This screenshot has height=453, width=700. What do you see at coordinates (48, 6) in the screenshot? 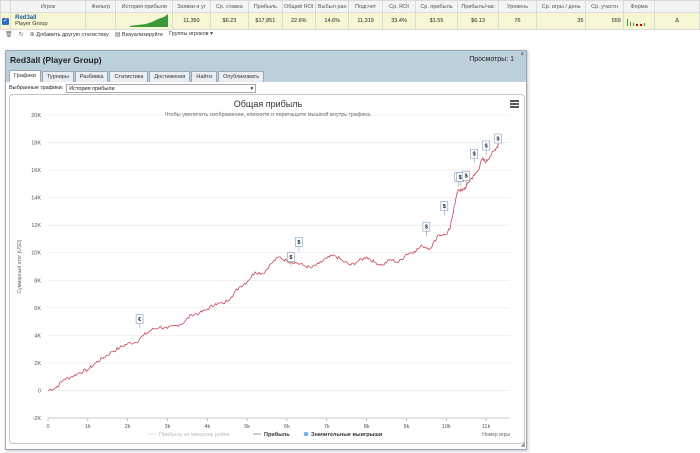
I see `column-header: Игрок` at bounding box center [48, 6].